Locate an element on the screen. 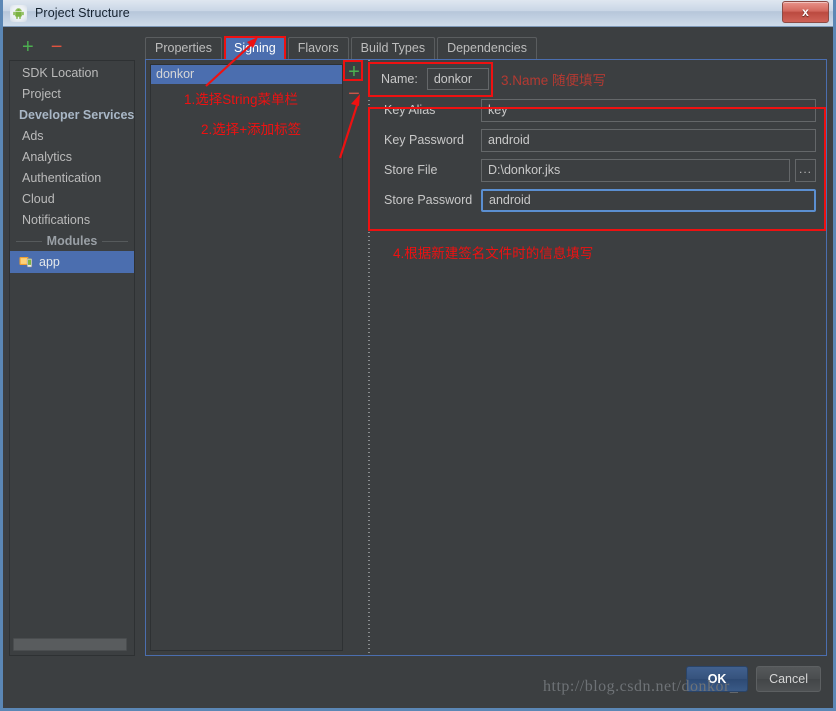 The width and height of the screenshot is (836, 711). store-password-input is located at coordinates (648, 200).